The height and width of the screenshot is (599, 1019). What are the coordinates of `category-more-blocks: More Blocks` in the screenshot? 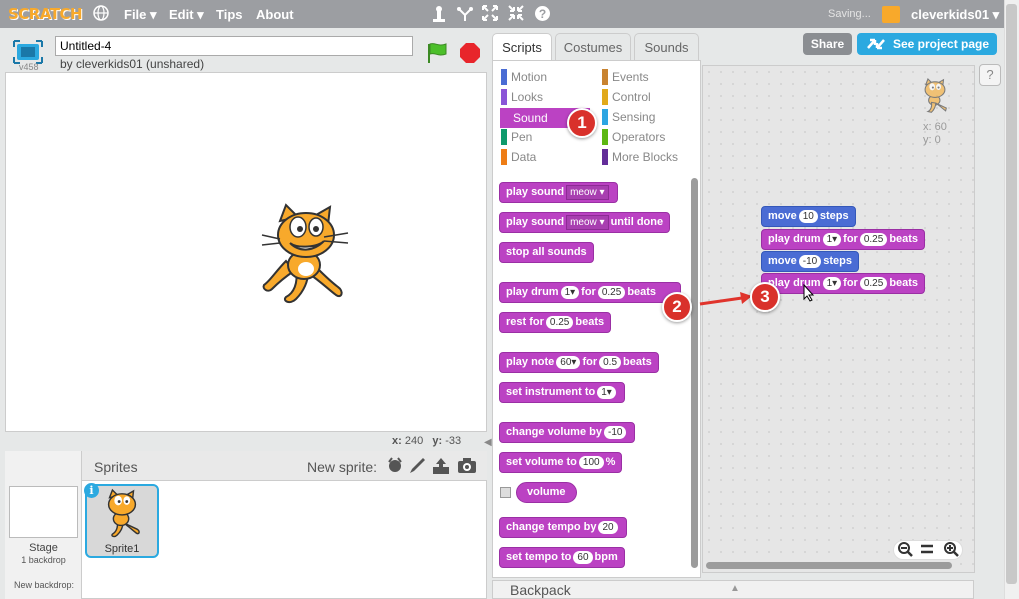 It's located at (640, 157).